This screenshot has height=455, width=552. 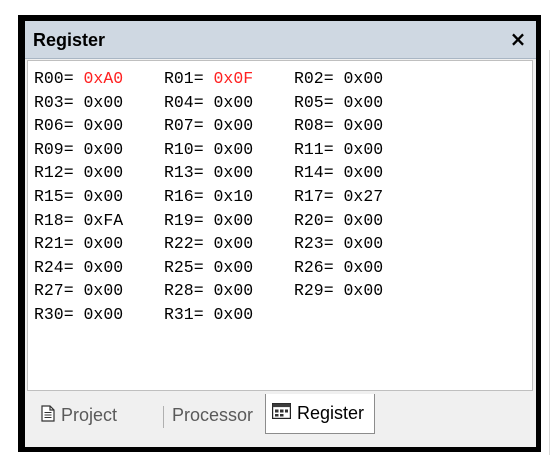 I want to click on register-name: R22=, so click(x=184, y=244).